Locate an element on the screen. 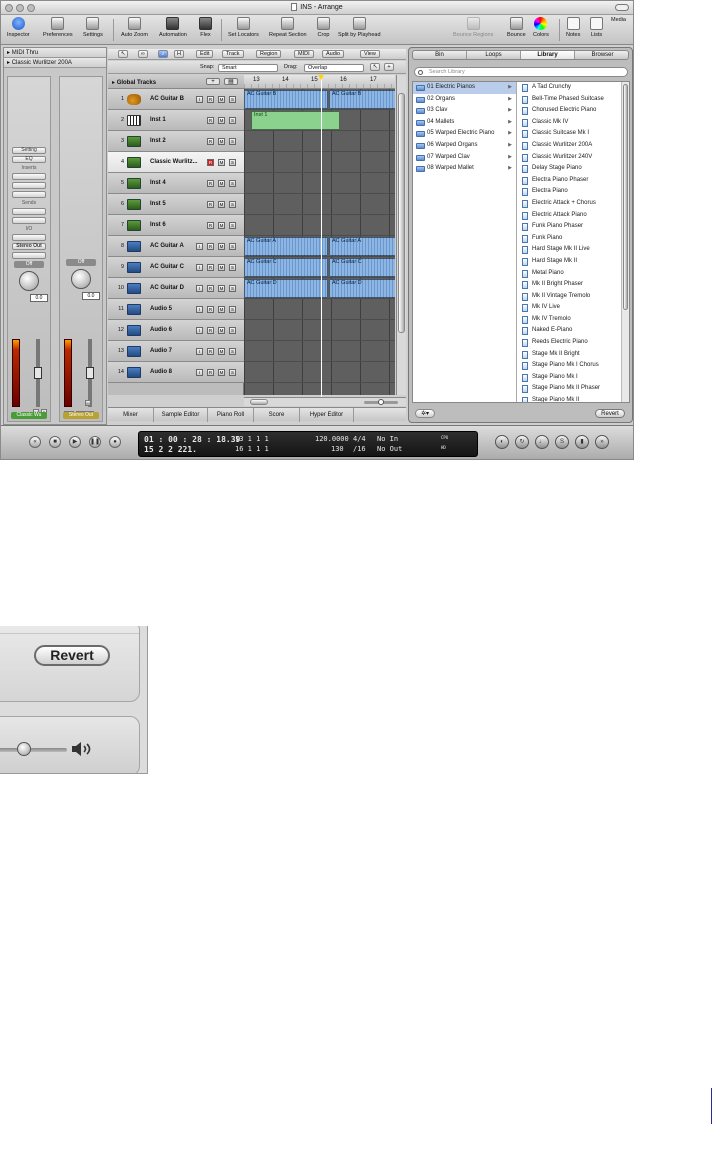  tempo-display-2: 130 is located at coordinates (337, 449).